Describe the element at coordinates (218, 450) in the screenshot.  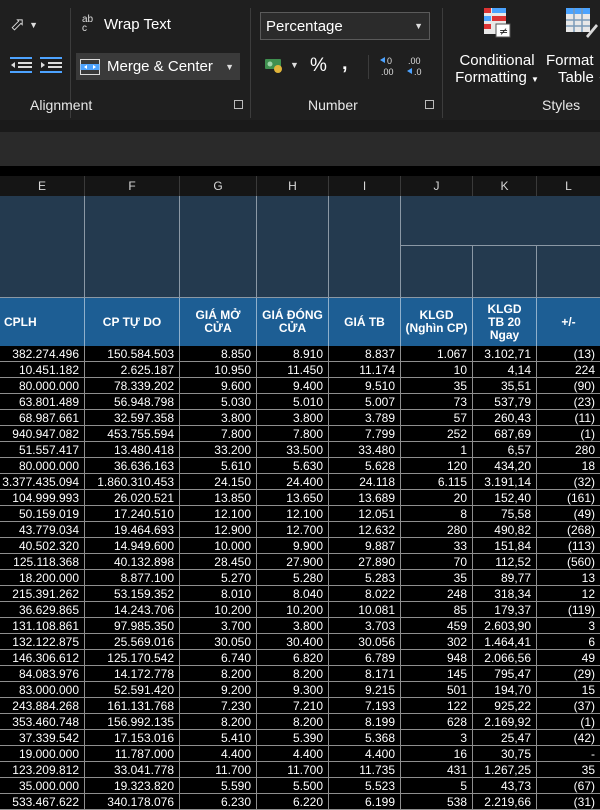
I see `cell-gia-mo-cua: 33.200` at that location.